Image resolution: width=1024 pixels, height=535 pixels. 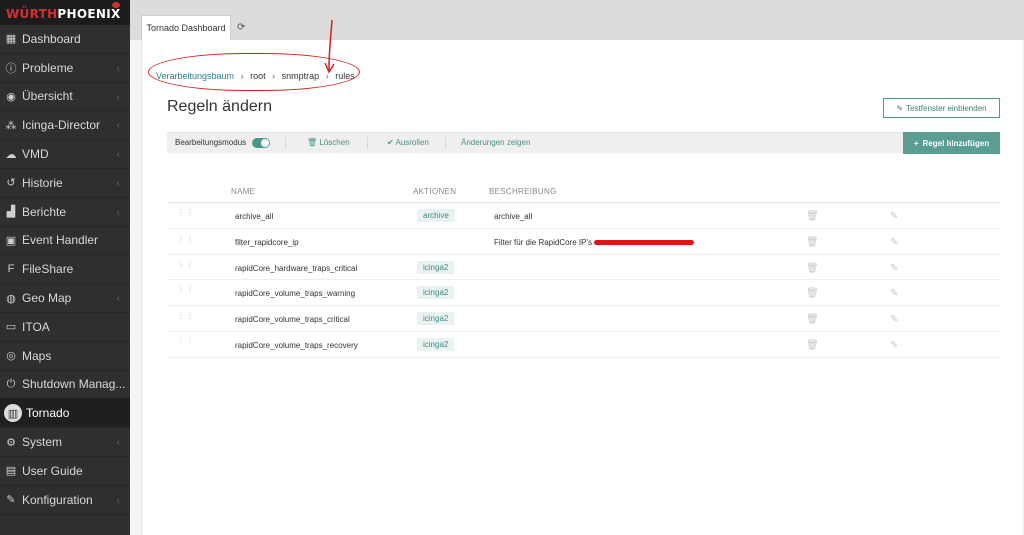 I want to click on sidebar-item-label: VMD, so click(x=35, y=154).